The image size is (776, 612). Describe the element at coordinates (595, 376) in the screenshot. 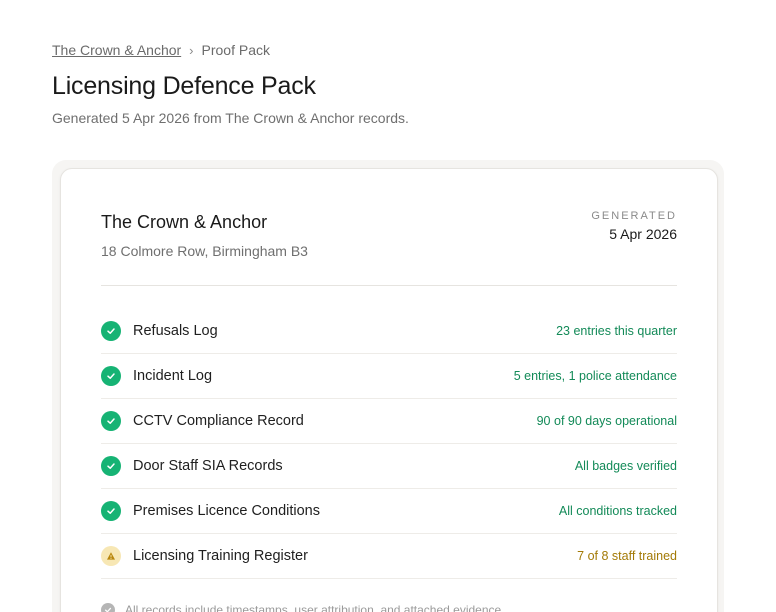

I see `record-status: 5 entries, 1 police attendance` at that location.